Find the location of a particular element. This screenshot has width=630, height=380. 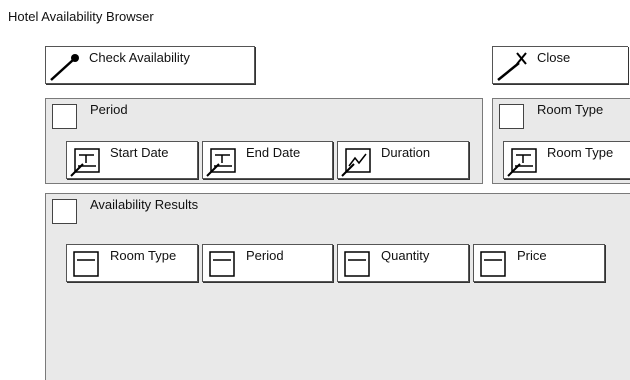

availability-results-checkbox is located at coordinates (64, 211).